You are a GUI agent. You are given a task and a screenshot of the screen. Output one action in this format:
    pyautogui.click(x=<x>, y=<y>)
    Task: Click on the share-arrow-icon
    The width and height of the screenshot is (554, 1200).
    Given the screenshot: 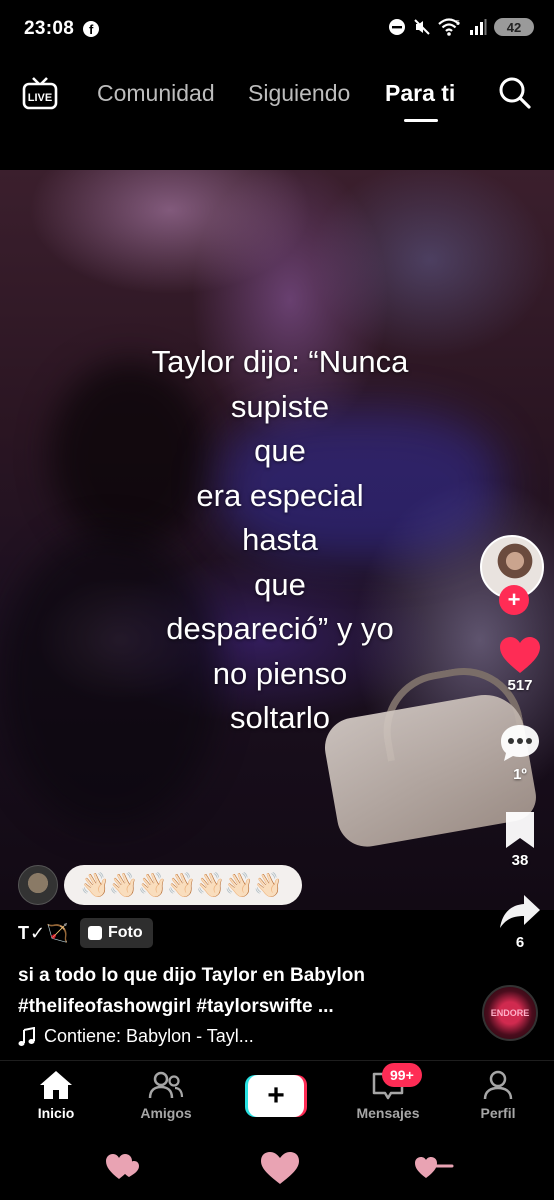 What is the action you would take?
    pyautogui.click(x=520, y=912)
    